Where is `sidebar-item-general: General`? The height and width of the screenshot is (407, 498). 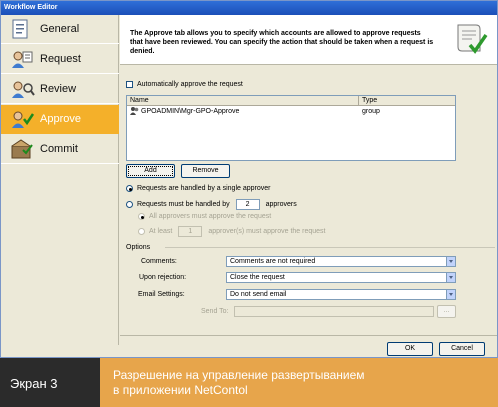 sidebar-item-general: General is located at coordinates (60, 29).